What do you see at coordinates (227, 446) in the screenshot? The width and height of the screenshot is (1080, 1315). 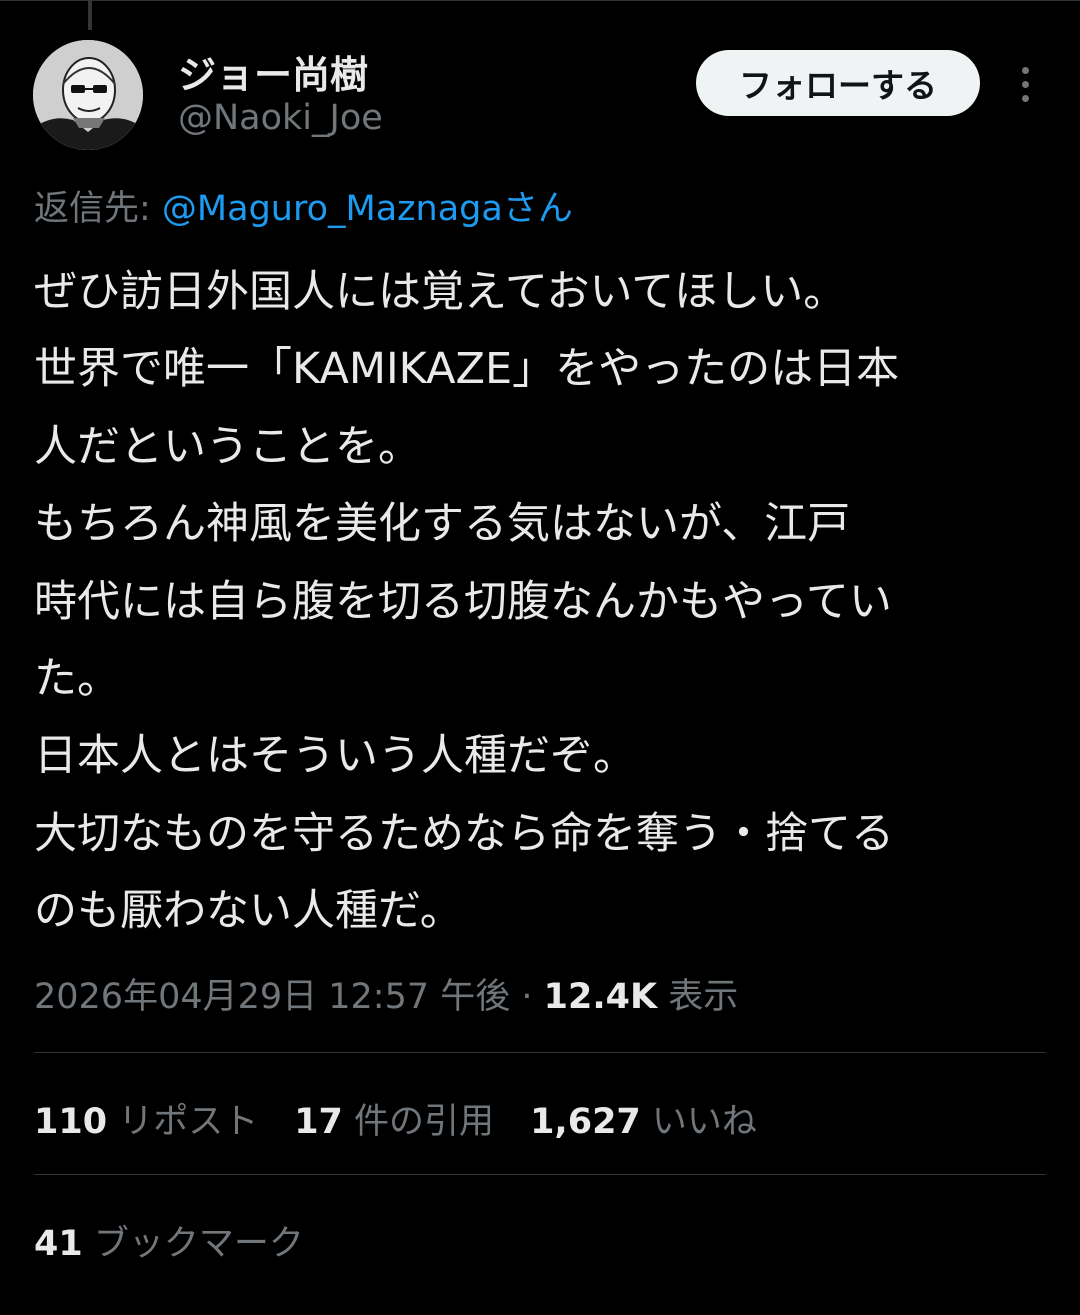 I see `tweet-line: 人だということを。` at bounding box center [227, 446].